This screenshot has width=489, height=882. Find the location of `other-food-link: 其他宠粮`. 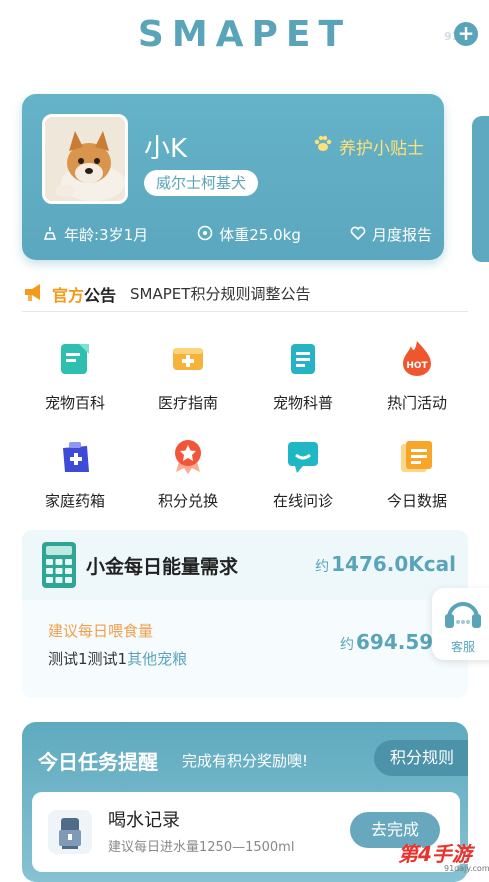

other-food-link: 其他宠粮 is located at coordinates (157, 659).